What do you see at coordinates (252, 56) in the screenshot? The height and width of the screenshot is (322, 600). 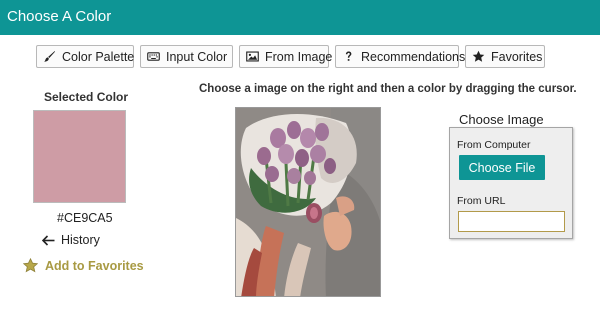 I see `image-icon` at bounding box center [252, 56].